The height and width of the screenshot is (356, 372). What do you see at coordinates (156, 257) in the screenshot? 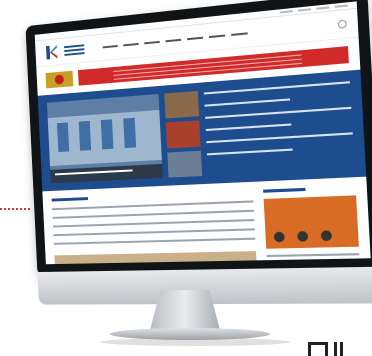
I see `group-photo` at bounding box center [156, 257].